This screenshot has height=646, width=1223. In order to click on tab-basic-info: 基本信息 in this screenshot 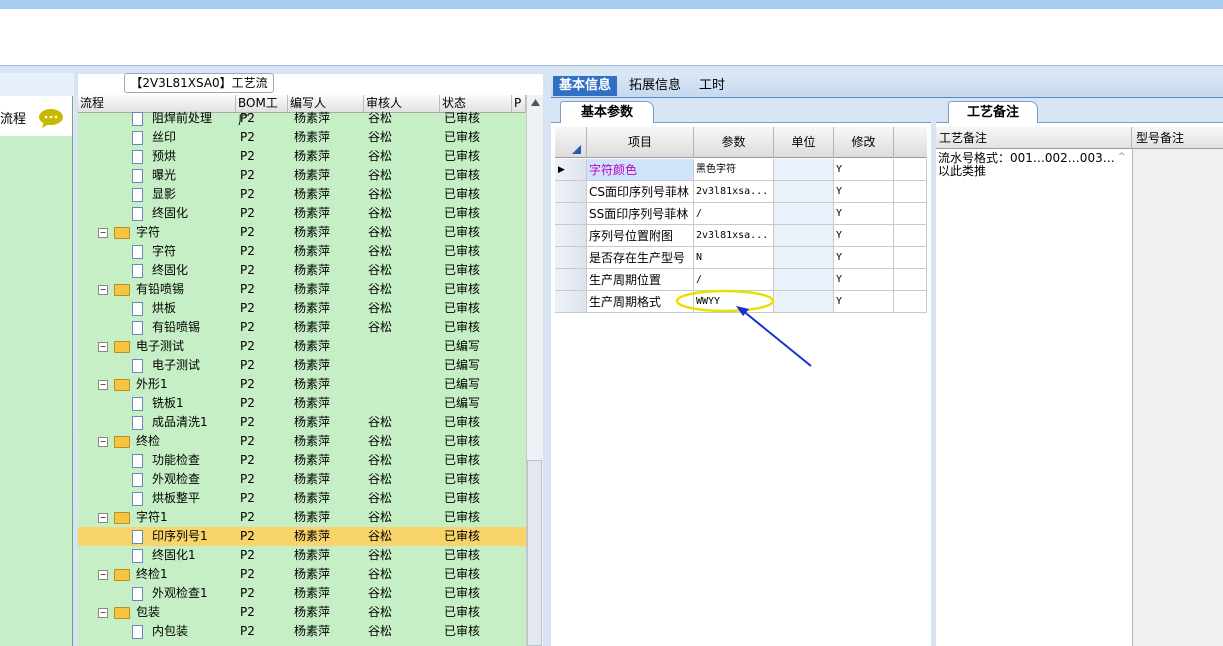, I will do `click(585, 86)`.